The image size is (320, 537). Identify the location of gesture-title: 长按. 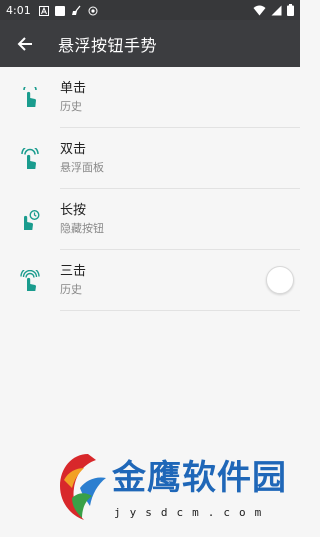
(73, 210).